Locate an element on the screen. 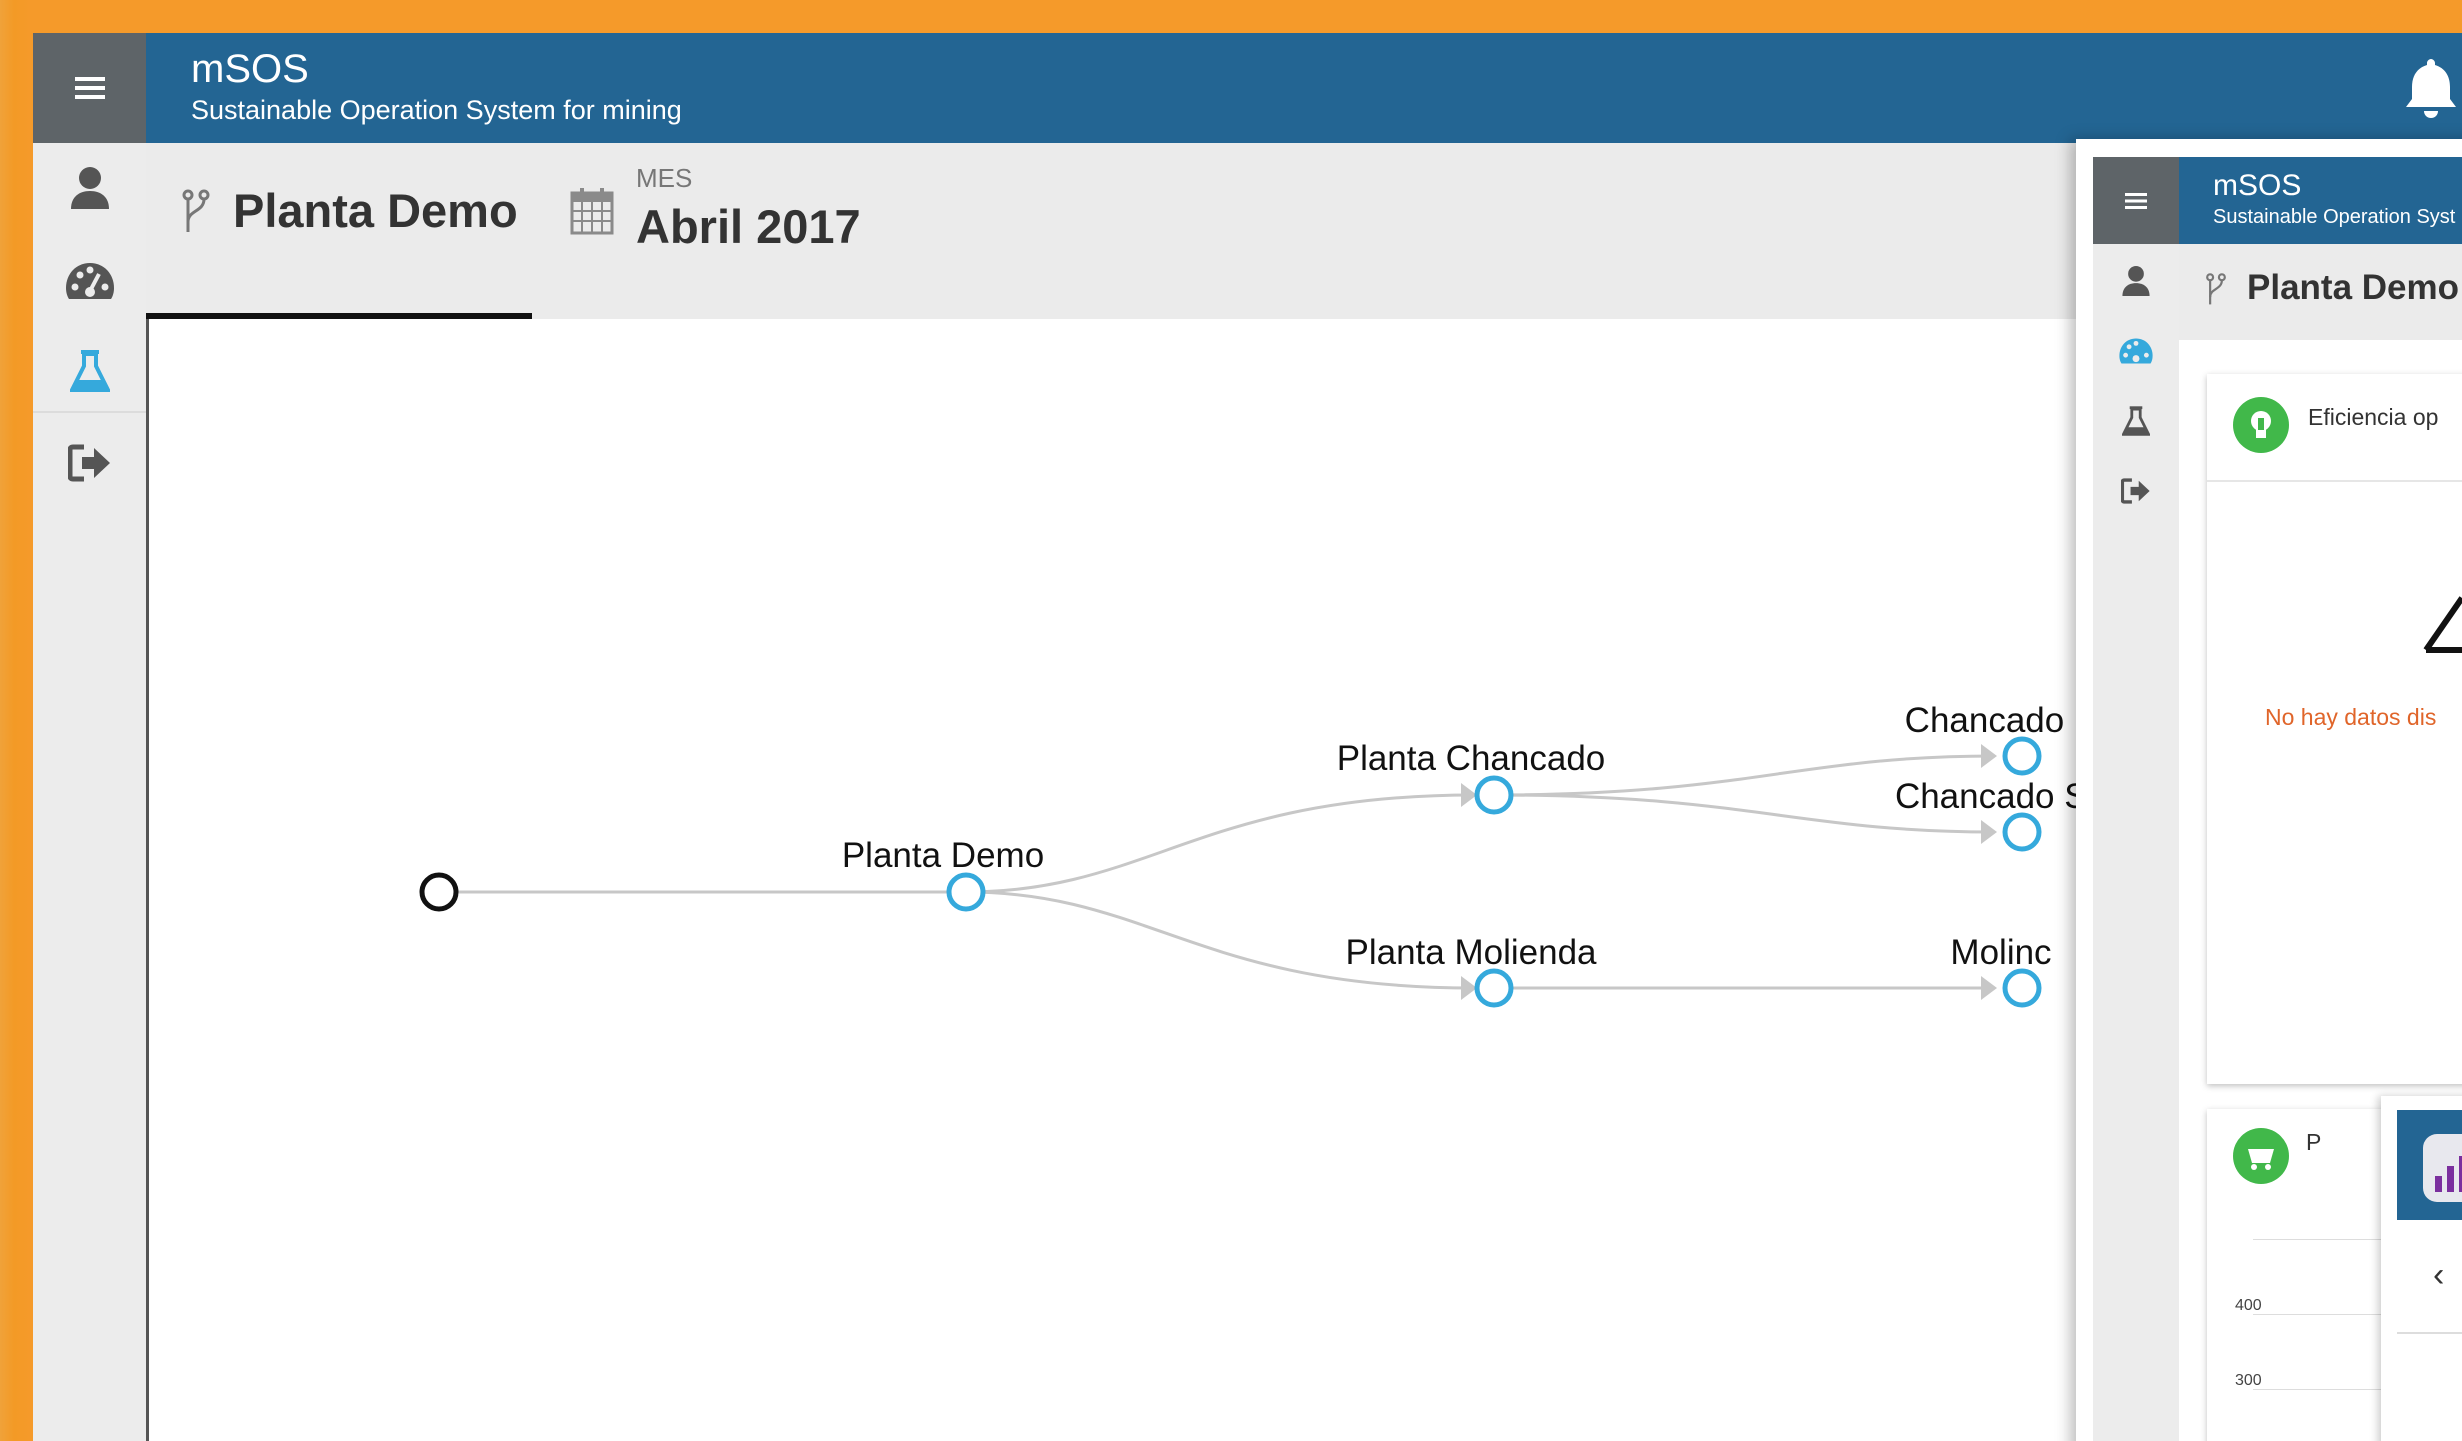 This screenshot has height=1441, width=2462. app-title: mSOS is located at coordinates (250, 69).